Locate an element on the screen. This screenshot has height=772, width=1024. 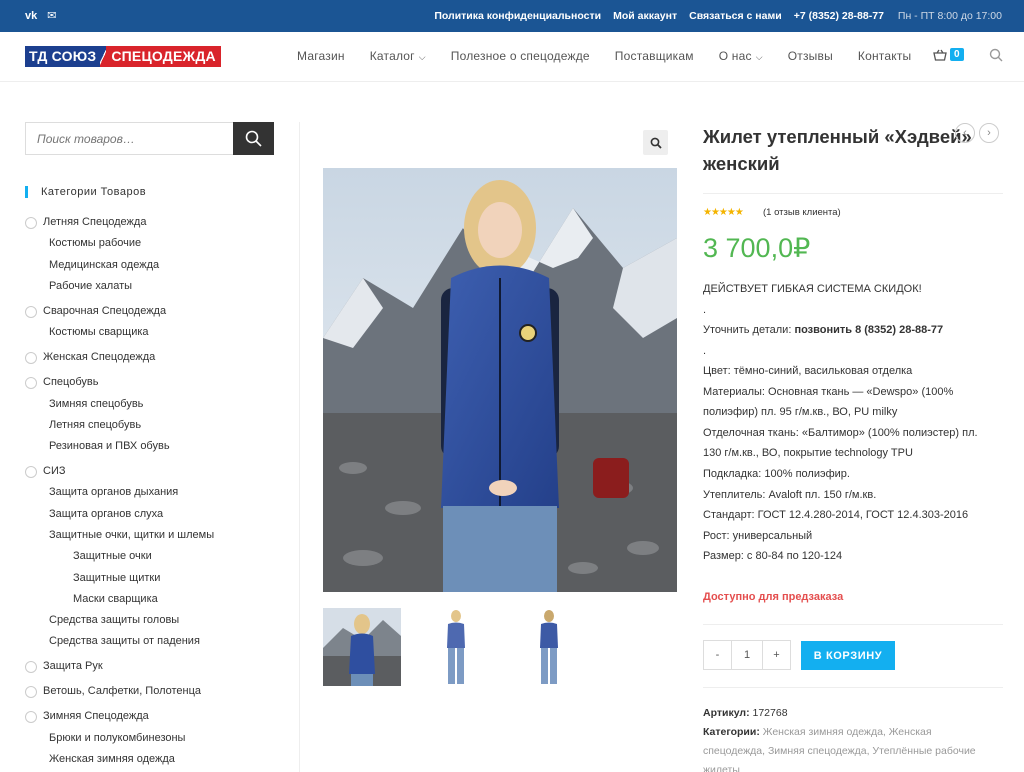
category-item: Летняя Спецодежда is located at coordinates (85, 222).